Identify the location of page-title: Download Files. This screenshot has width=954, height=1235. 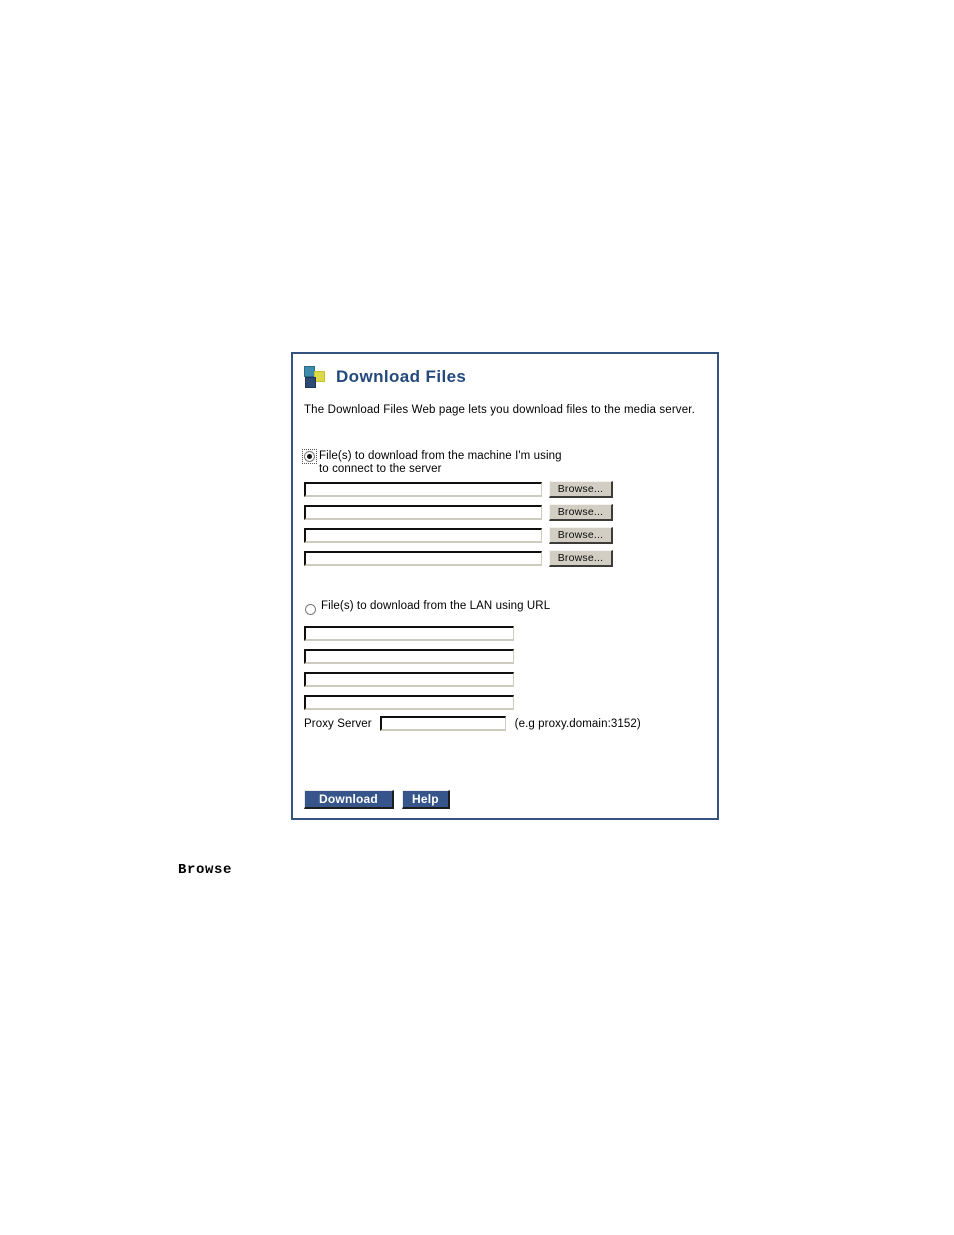
(401, 376).